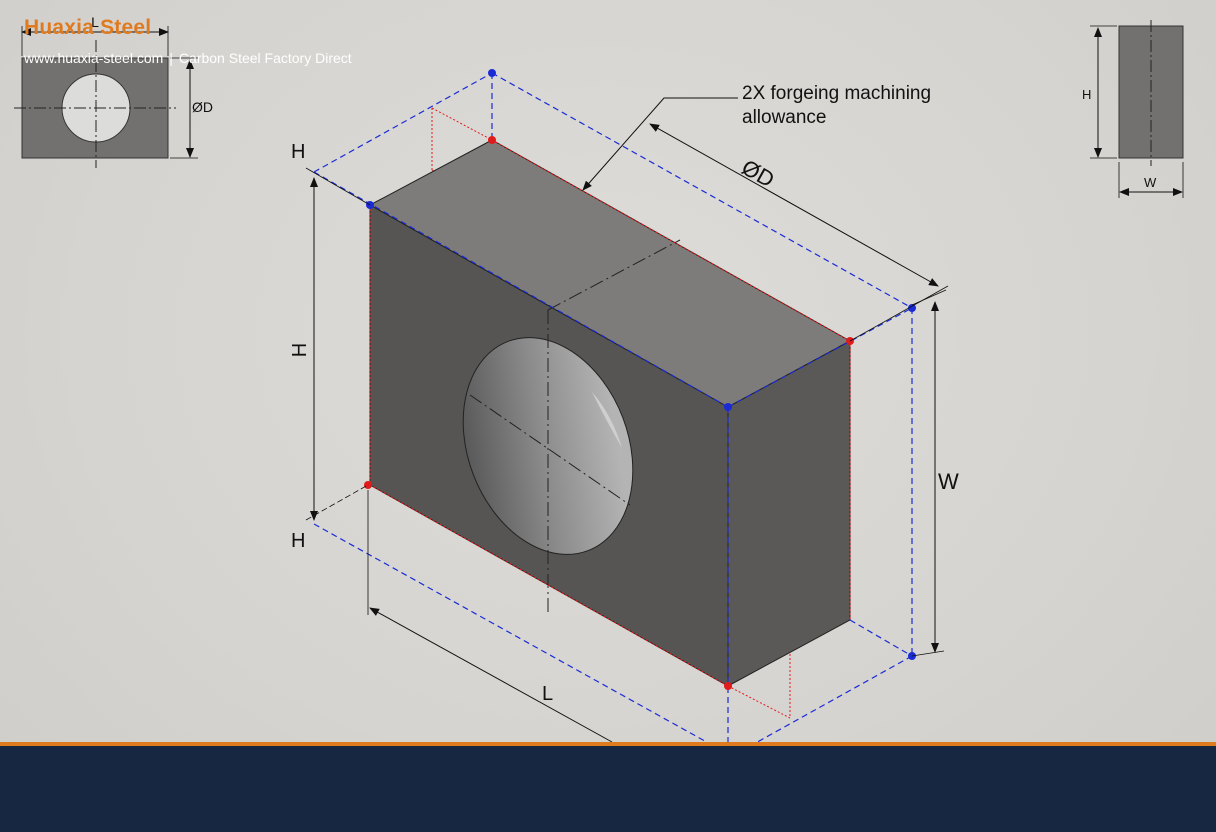 This screenshot has height=832, width=1216. Describe the element at coordinates (836, 93) in the screenshot. I see `annotation-line-1: 2X forgeing machining` at that location.